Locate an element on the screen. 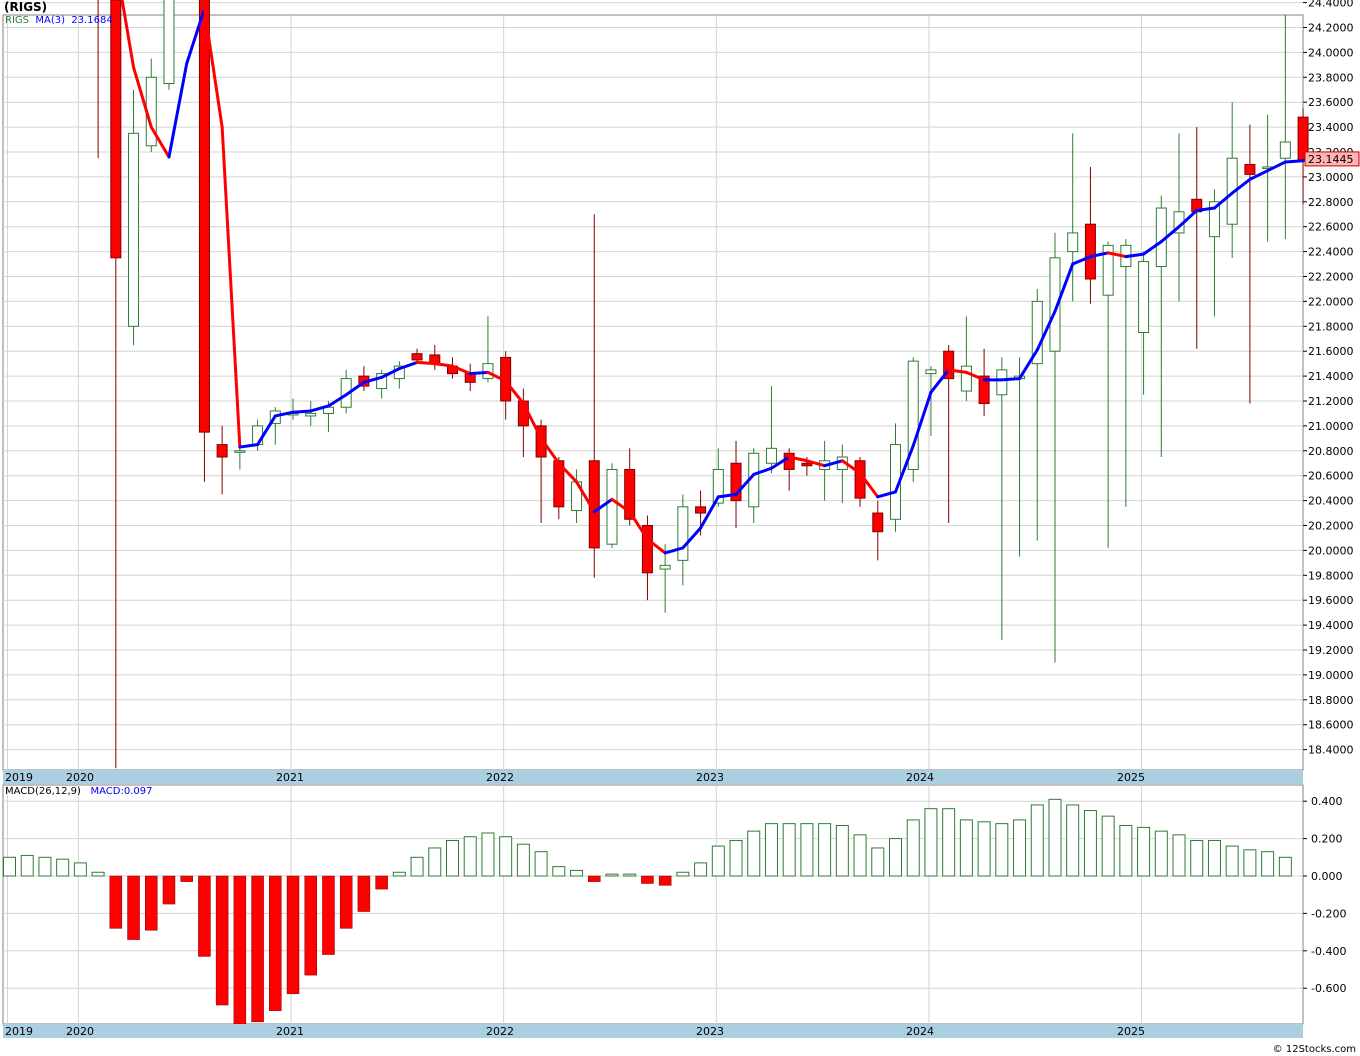 The image size is (1360, 1056). last-price-label: 23.1445 is located at coordinates (1332, 159).